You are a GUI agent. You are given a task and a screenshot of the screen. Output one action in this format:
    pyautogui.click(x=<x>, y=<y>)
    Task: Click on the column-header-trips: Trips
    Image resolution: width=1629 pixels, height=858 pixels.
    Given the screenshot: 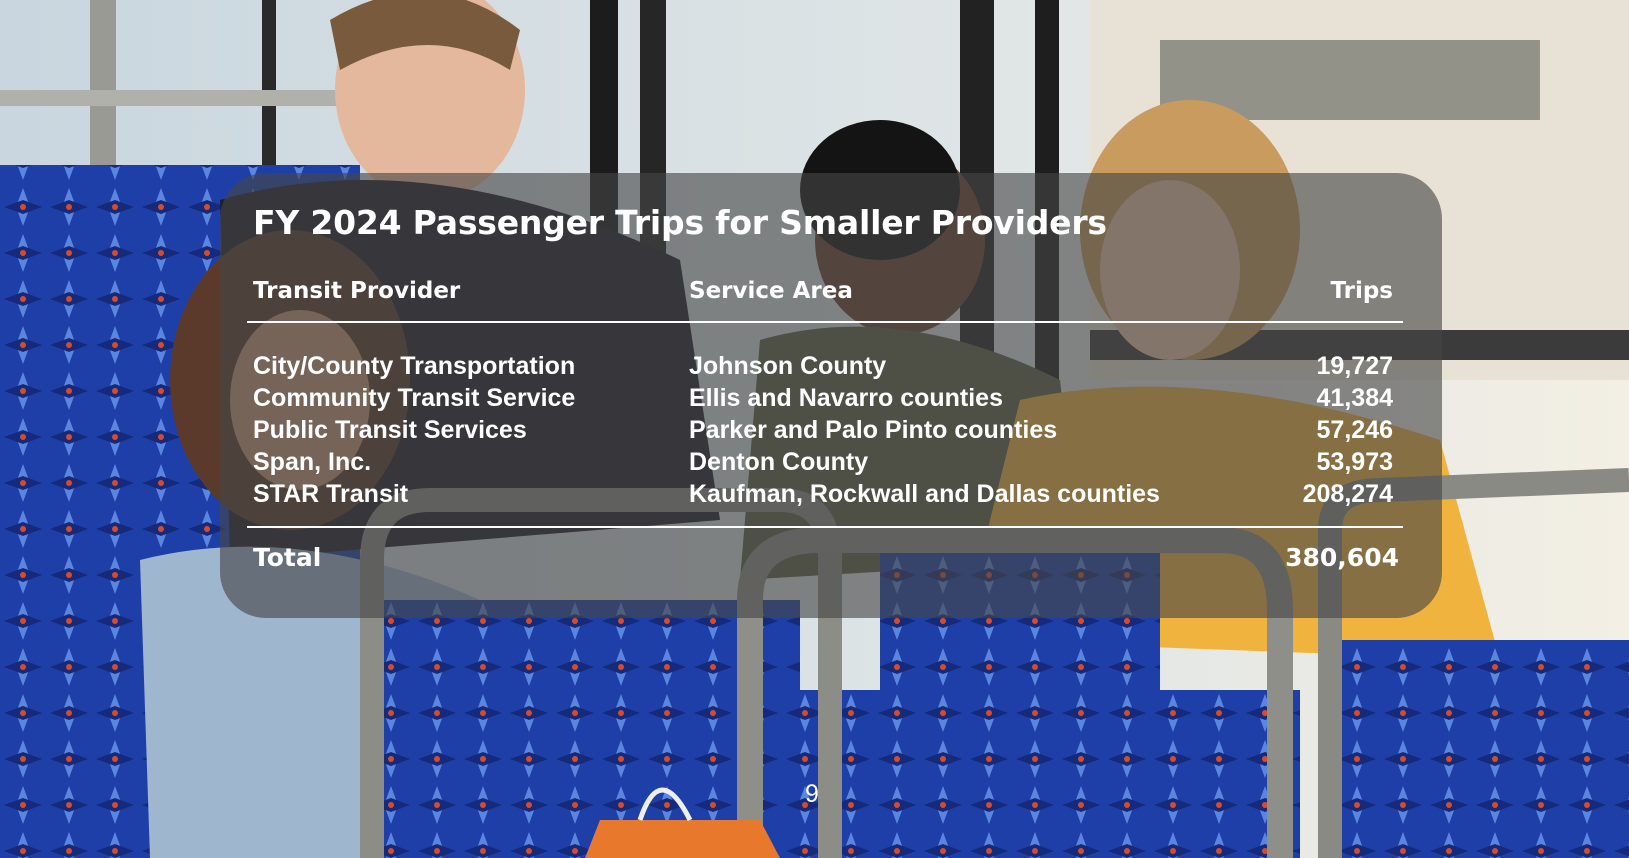 What is the action you would take?
    pyautogui.click(x=1361, y=291)
    